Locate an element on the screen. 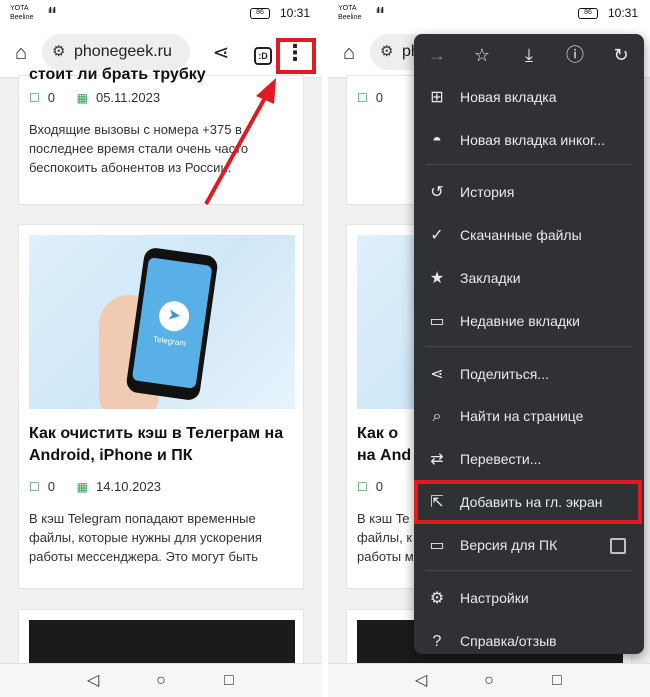  menu-item-downloads: ✓ Скачанные файлы is located at coordinates (529, 236).